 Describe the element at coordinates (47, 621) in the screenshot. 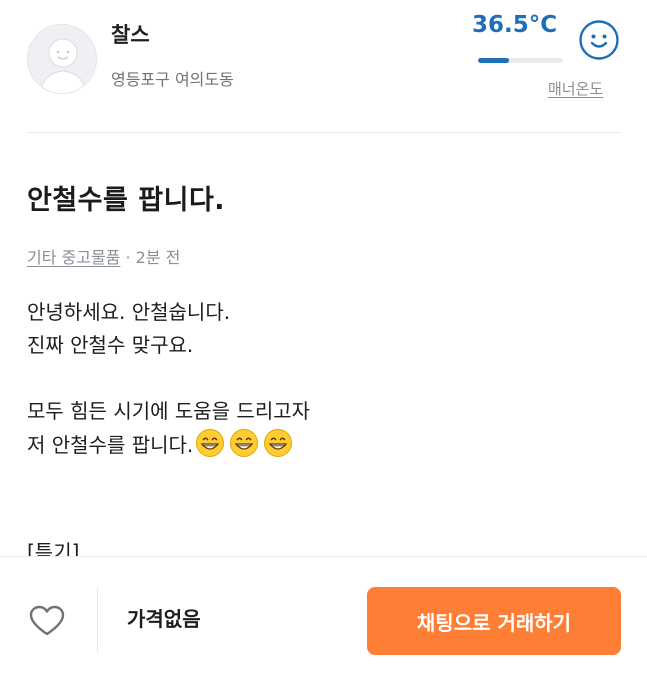

I see `heart-icon` at that location.